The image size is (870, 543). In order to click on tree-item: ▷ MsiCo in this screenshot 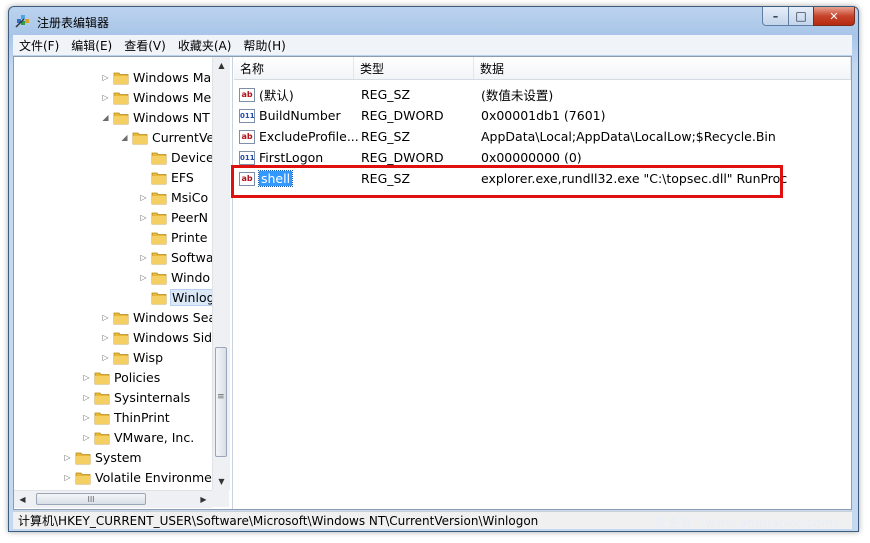, I will do `click(173, 197)`.